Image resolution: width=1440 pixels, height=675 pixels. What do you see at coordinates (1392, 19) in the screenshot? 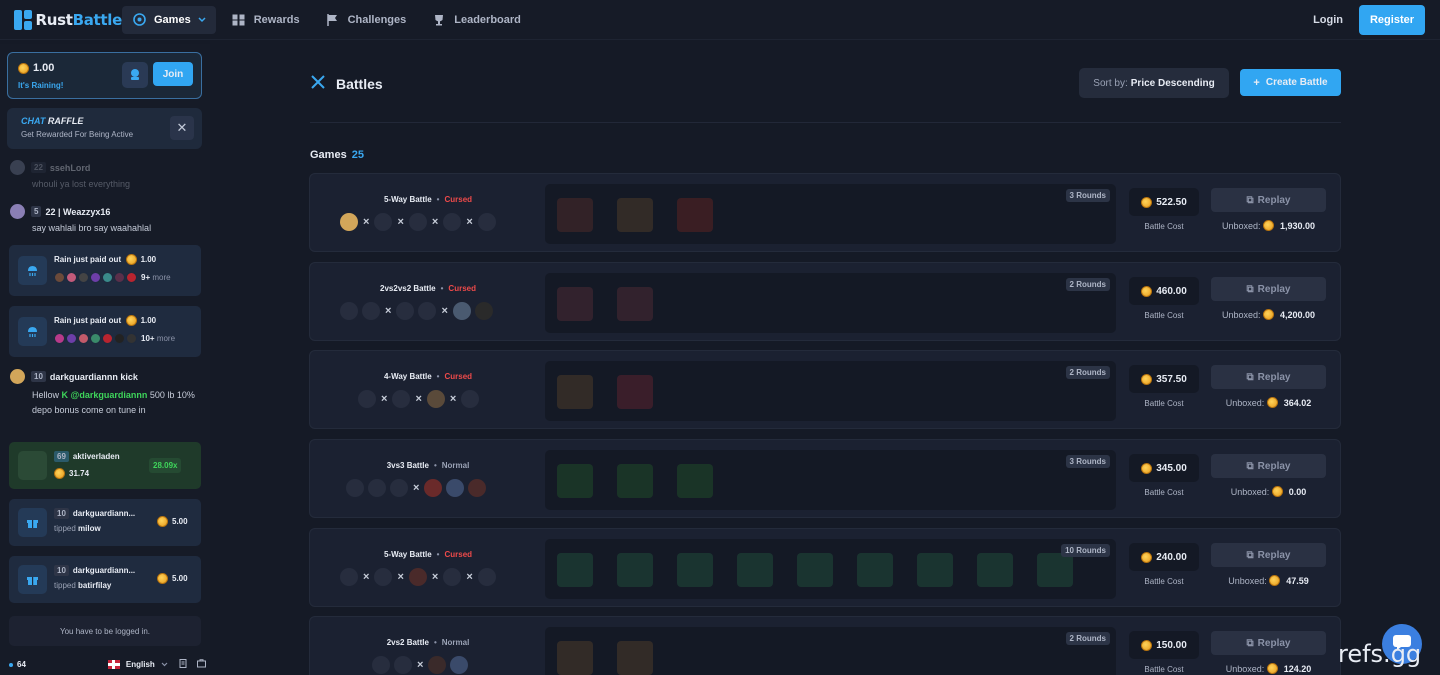
I see `register-button: Register` at bounding box center [1392, 19].